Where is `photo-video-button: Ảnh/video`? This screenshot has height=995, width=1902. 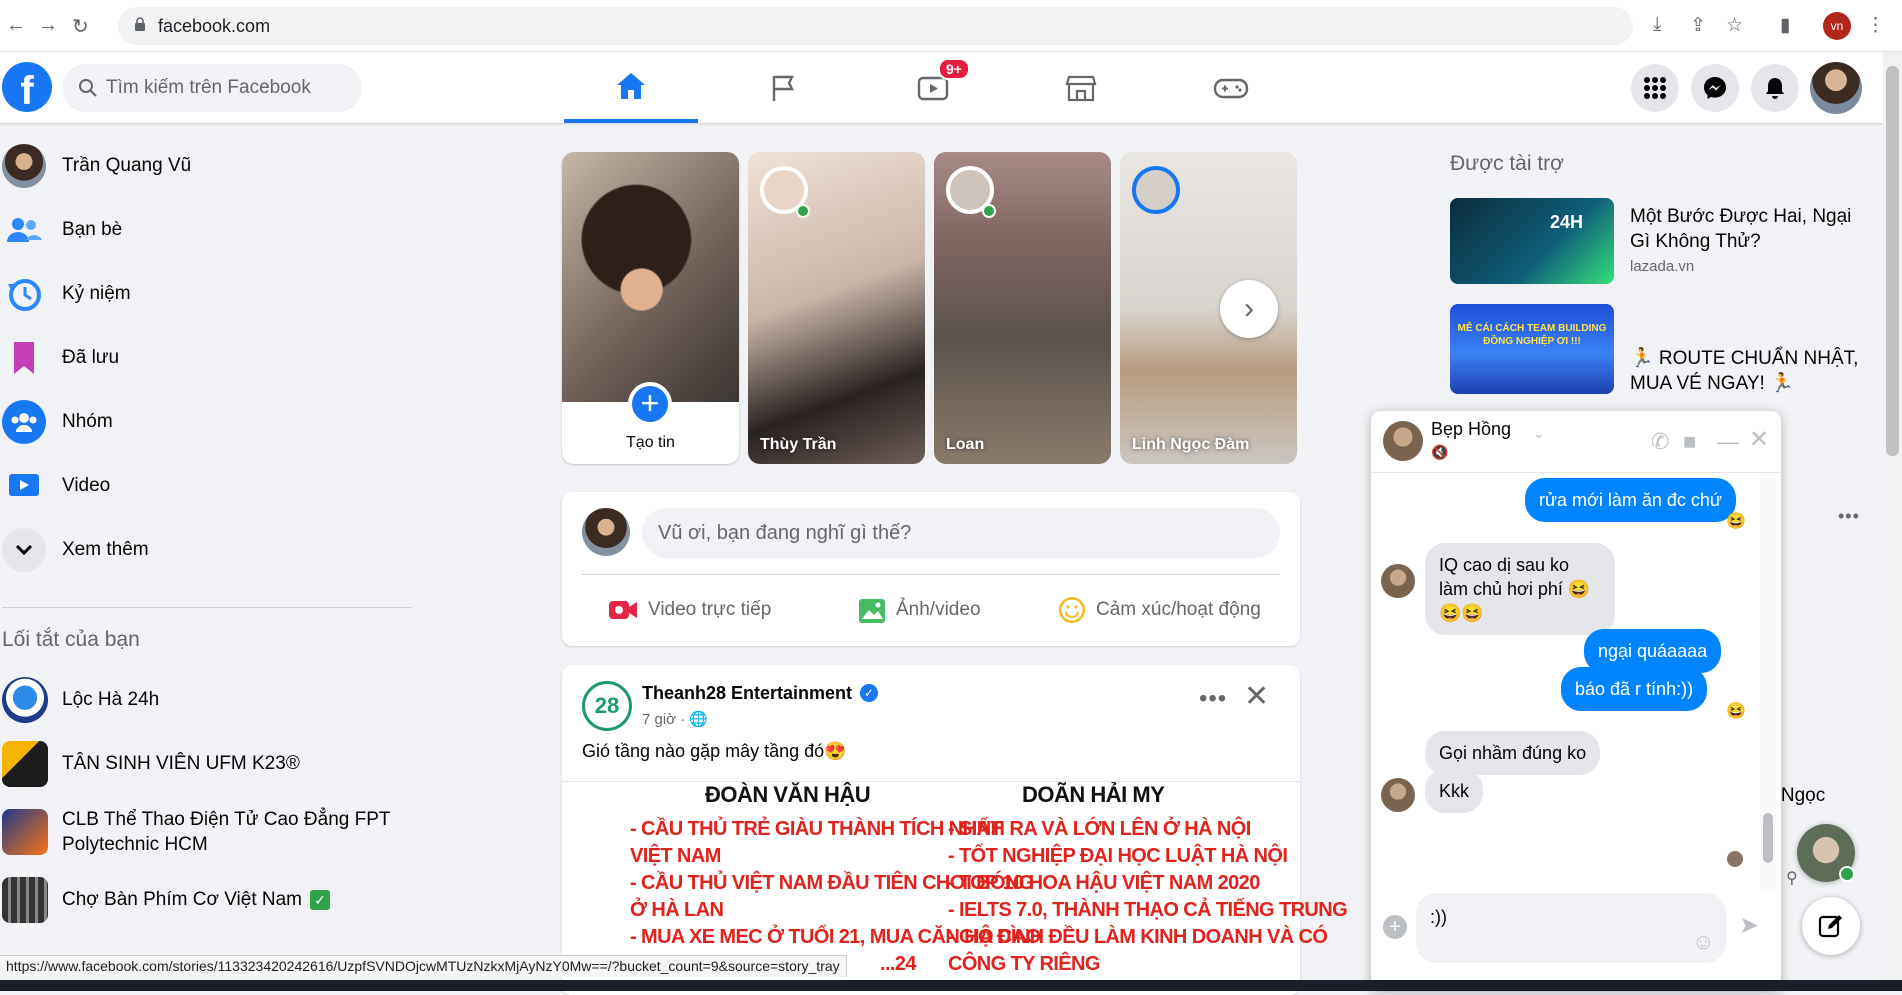
photo-video-button: Ảnh/video is located at coordinates (919, 610).